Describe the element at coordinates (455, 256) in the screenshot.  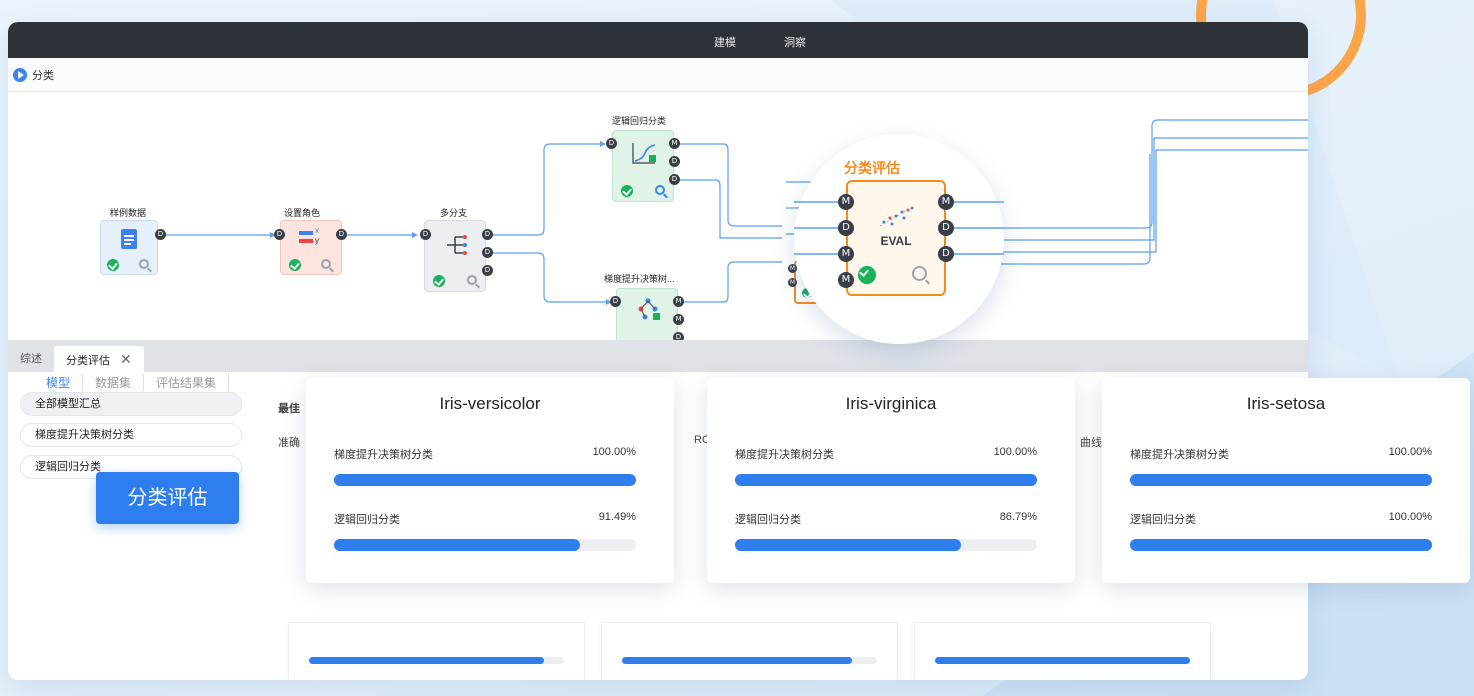
I see `node-multi-branch` at that location.